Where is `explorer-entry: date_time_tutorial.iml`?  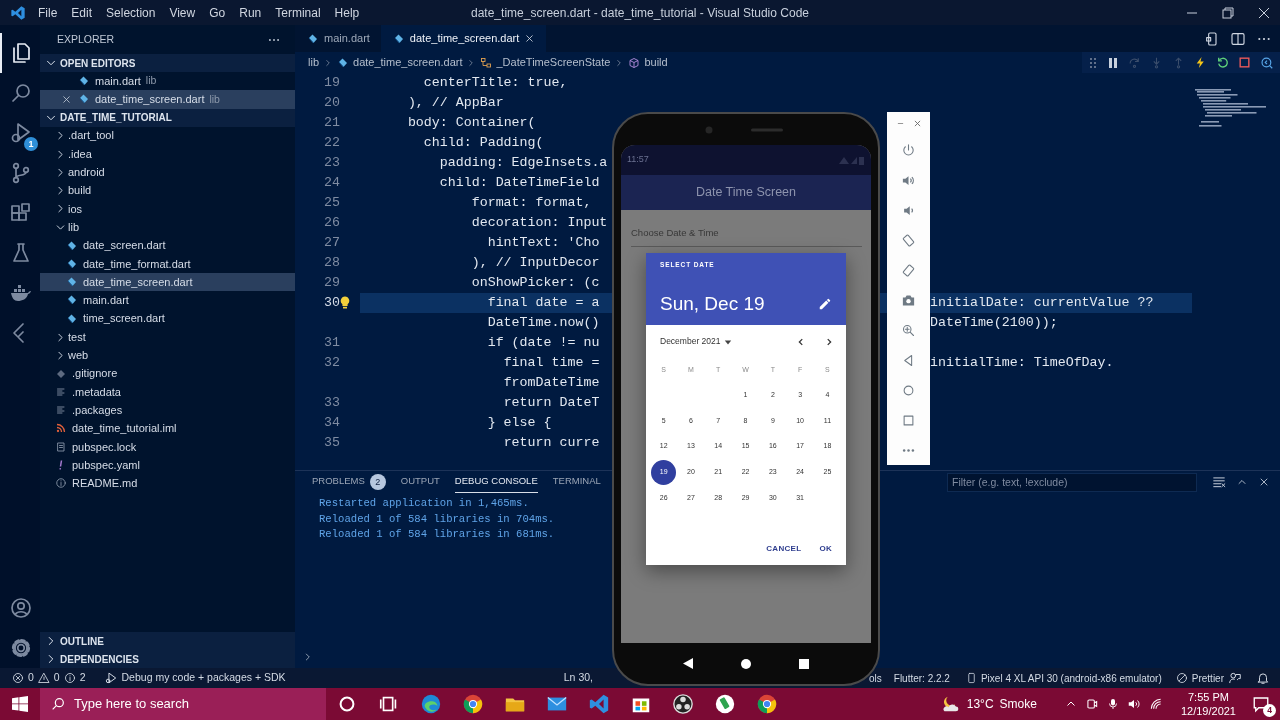 explorer-entry: date_time_tutorial.iml is located at coordinates (167, 428).